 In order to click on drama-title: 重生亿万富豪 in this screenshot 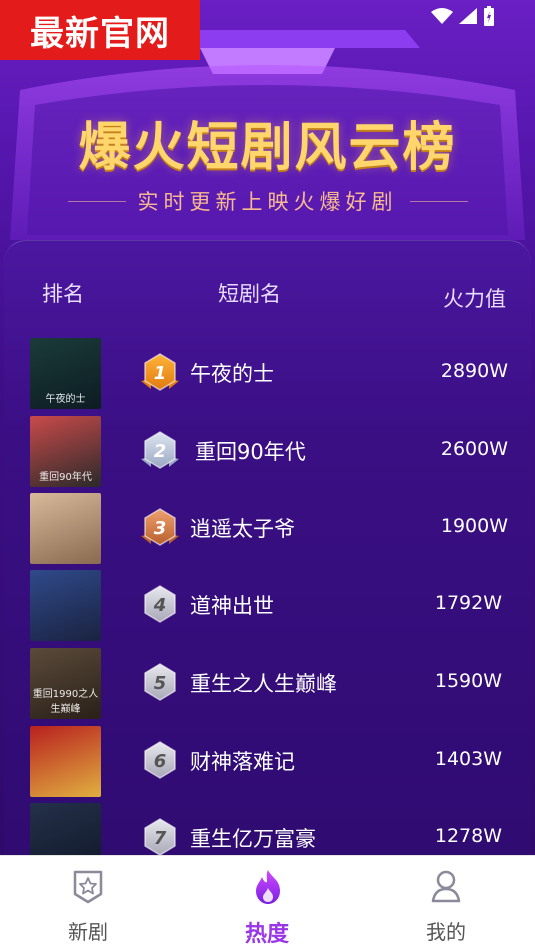, I will do `click(253, 838)`.